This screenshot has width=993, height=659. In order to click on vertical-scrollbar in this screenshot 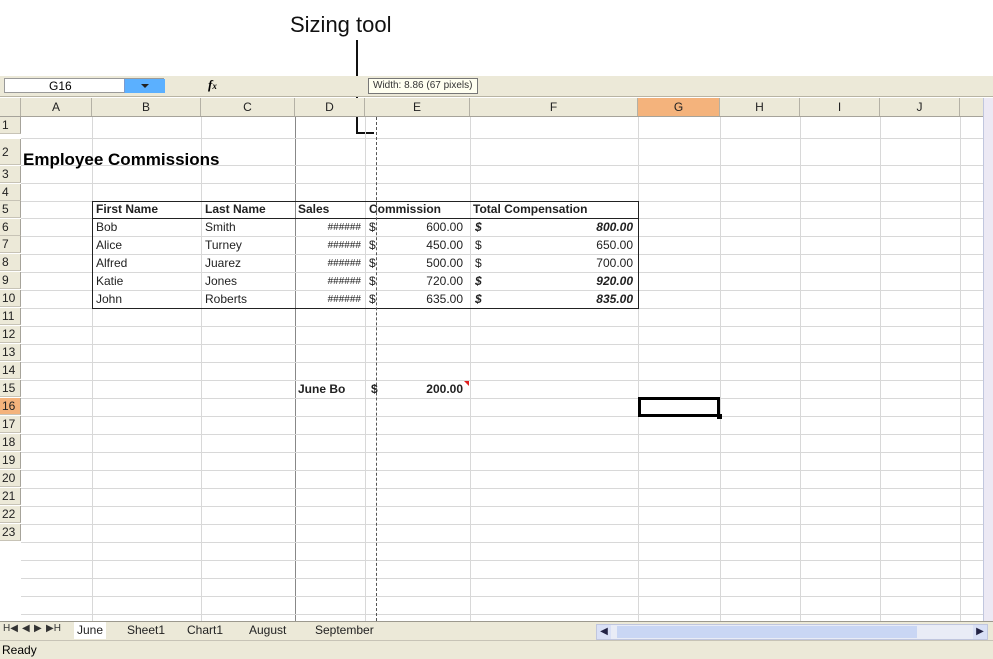, I will do `click(988, 359)`.